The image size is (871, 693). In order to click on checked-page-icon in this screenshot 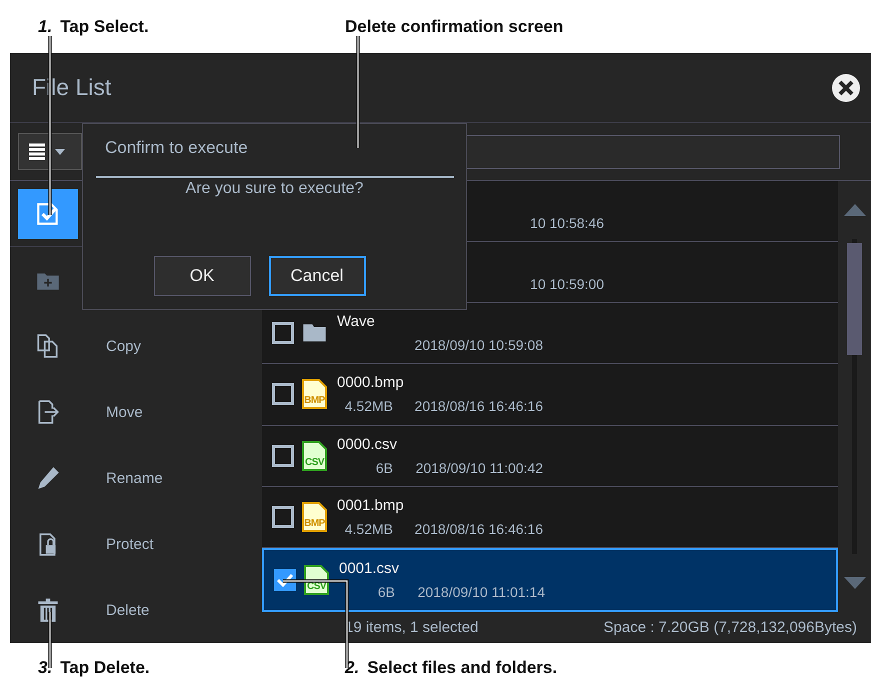, I will do `click(48, 213)`.